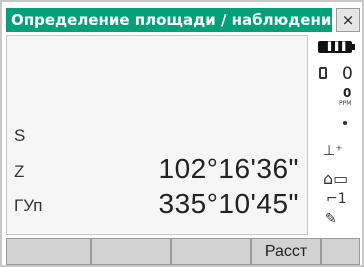 This screenshot has height=267, width=364. Describe the element at coordinates (336, 47) in the screenshot. I see `battery-icon: ▌▌▌` at that location.